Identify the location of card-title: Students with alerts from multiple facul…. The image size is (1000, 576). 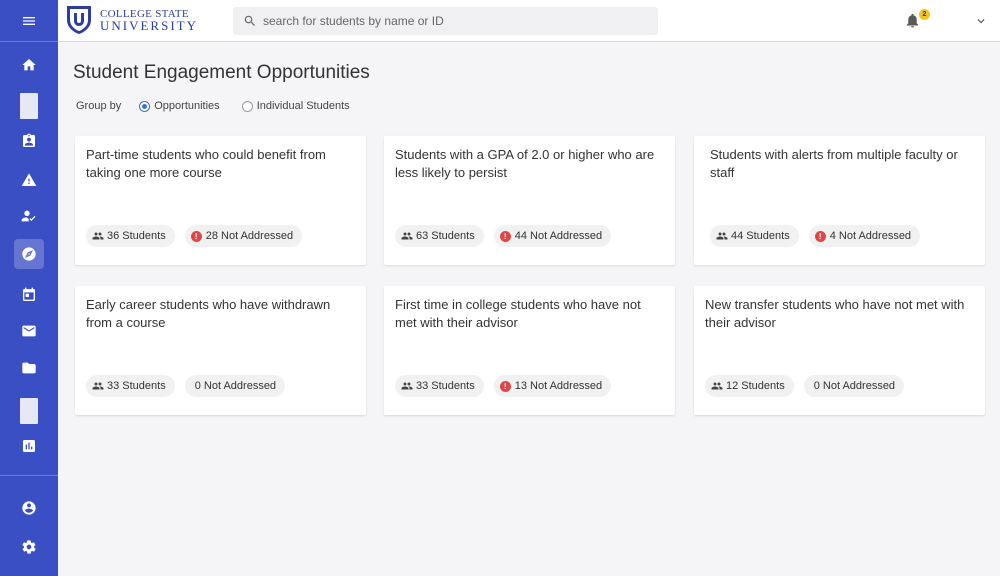
(834, 163).